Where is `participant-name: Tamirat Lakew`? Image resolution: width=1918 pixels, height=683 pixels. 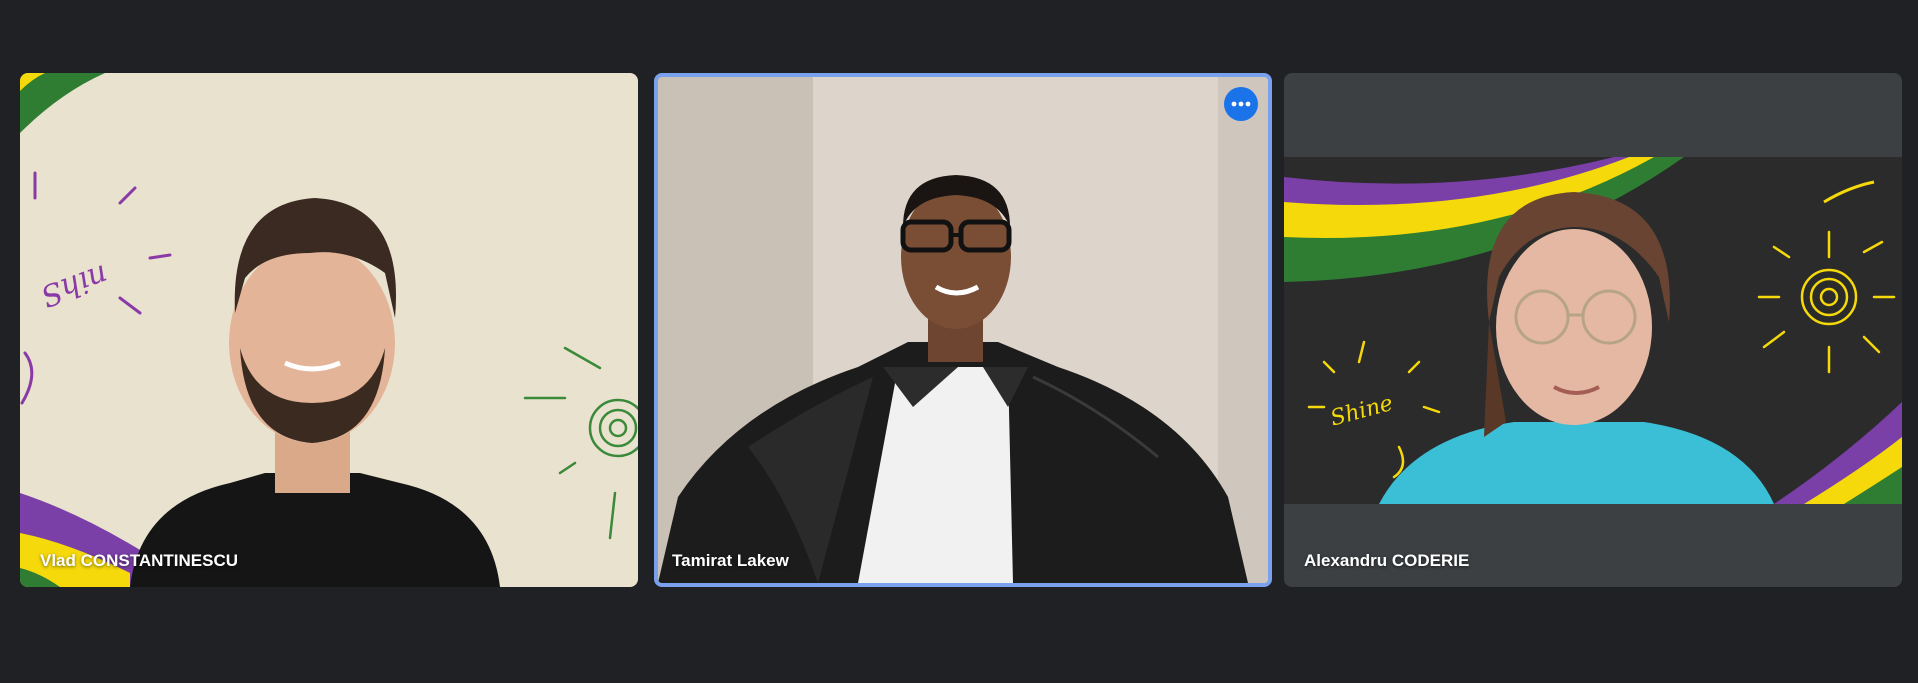
participant-name: Tamirat Lakew is located at coordinates (730, 560).